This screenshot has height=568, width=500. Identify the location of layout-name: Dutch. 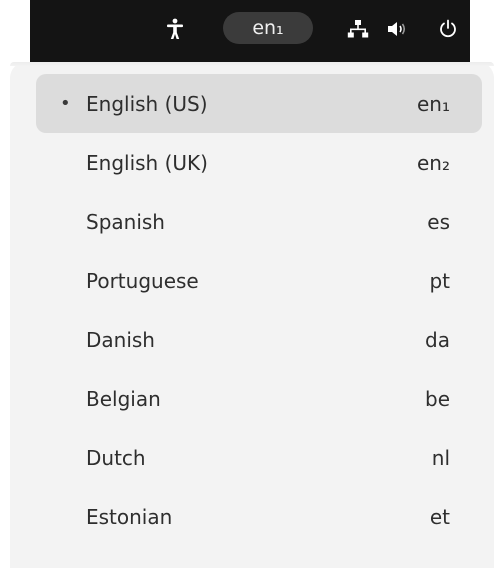
(116, 457).